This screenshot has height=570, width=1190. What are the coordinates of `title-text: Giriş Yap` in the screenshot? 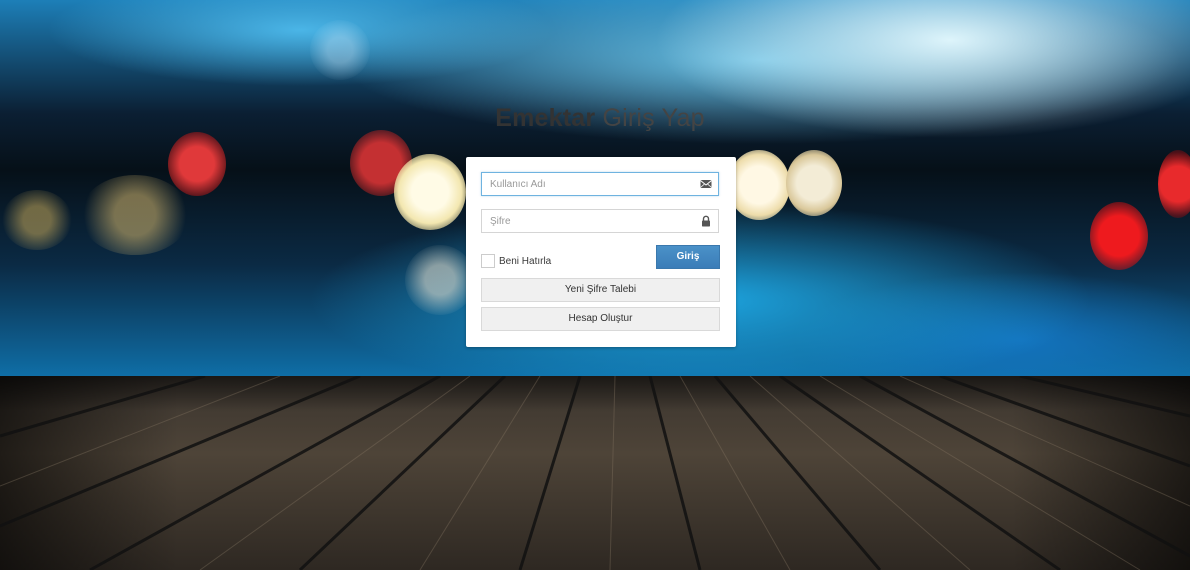 It's located at (653, 118).